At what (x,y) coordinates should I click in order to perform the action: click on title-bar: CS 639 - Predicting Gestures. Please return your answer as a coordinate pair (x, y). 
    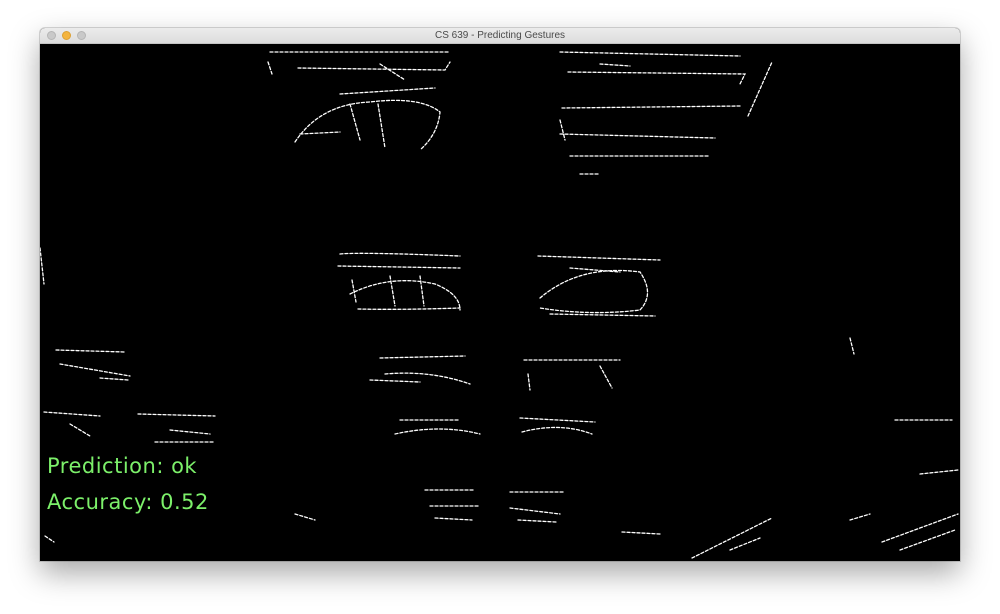
    Looking at the image, I should click on (500, 36).